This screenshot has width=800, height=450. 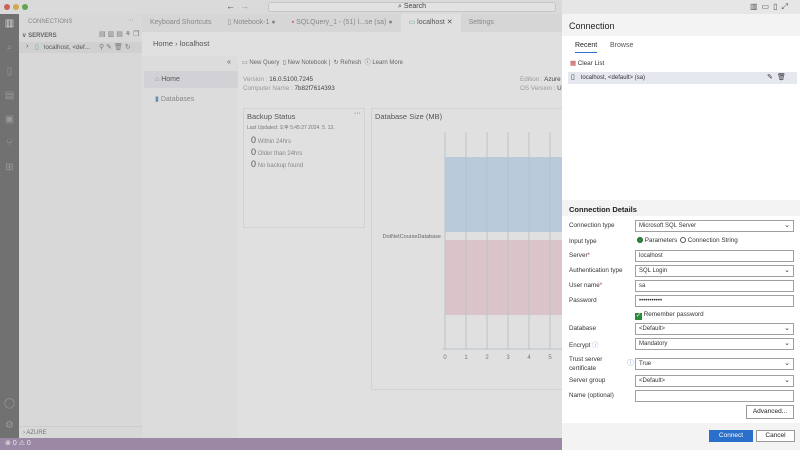 What do you see at coordinates (681, 208) in the screenshot?
I see `details-header: Connection Details` at bounding box center [681, 208].